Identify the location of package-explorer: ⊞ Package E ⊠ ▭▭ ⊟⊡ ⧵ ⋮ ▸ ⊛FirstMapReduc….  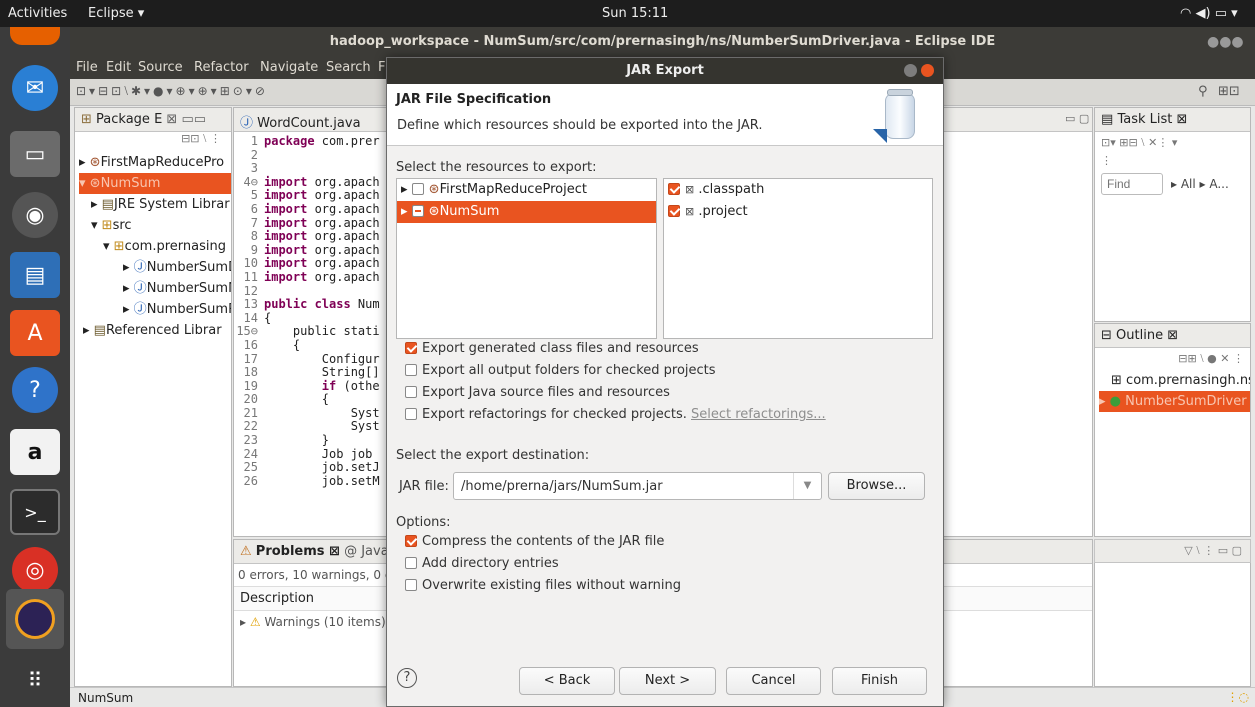
(153, 397).